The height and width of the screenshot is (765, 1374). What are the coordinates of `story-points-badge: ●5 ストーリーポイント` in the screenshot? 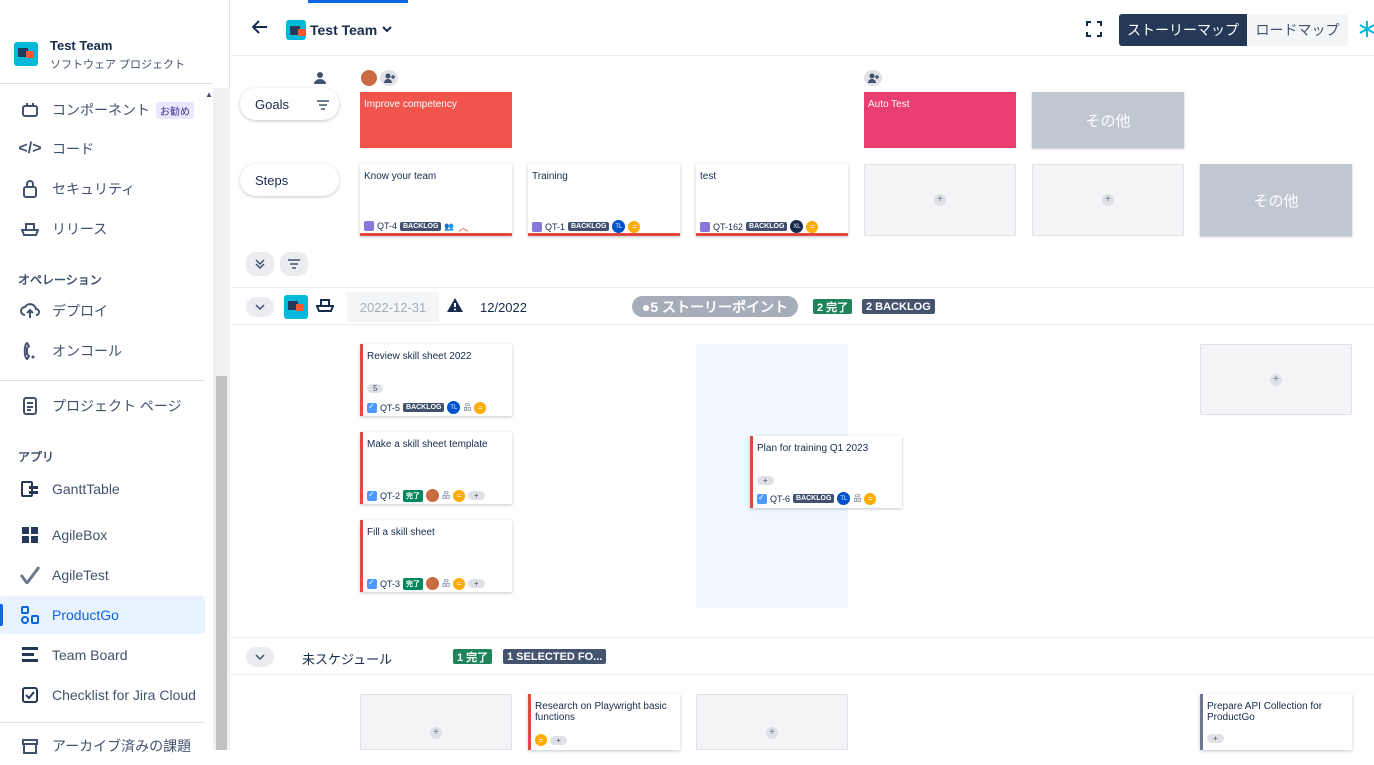 It's located at (715, 306).